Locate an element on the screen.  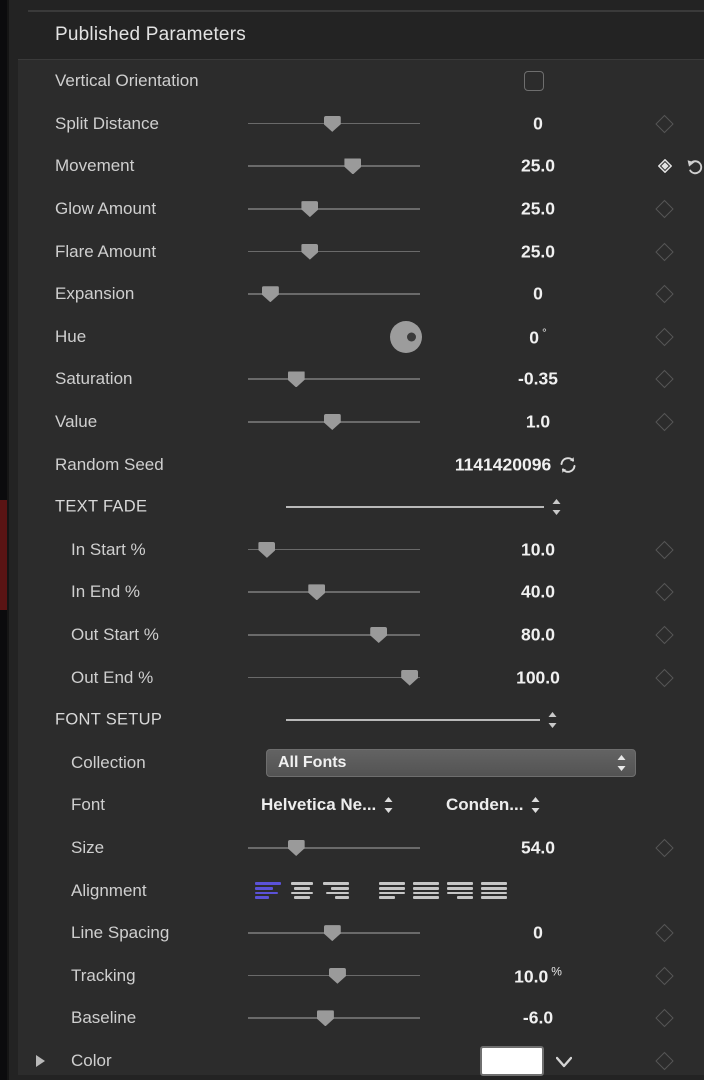
slider-track is located at coordinates (334, 847).